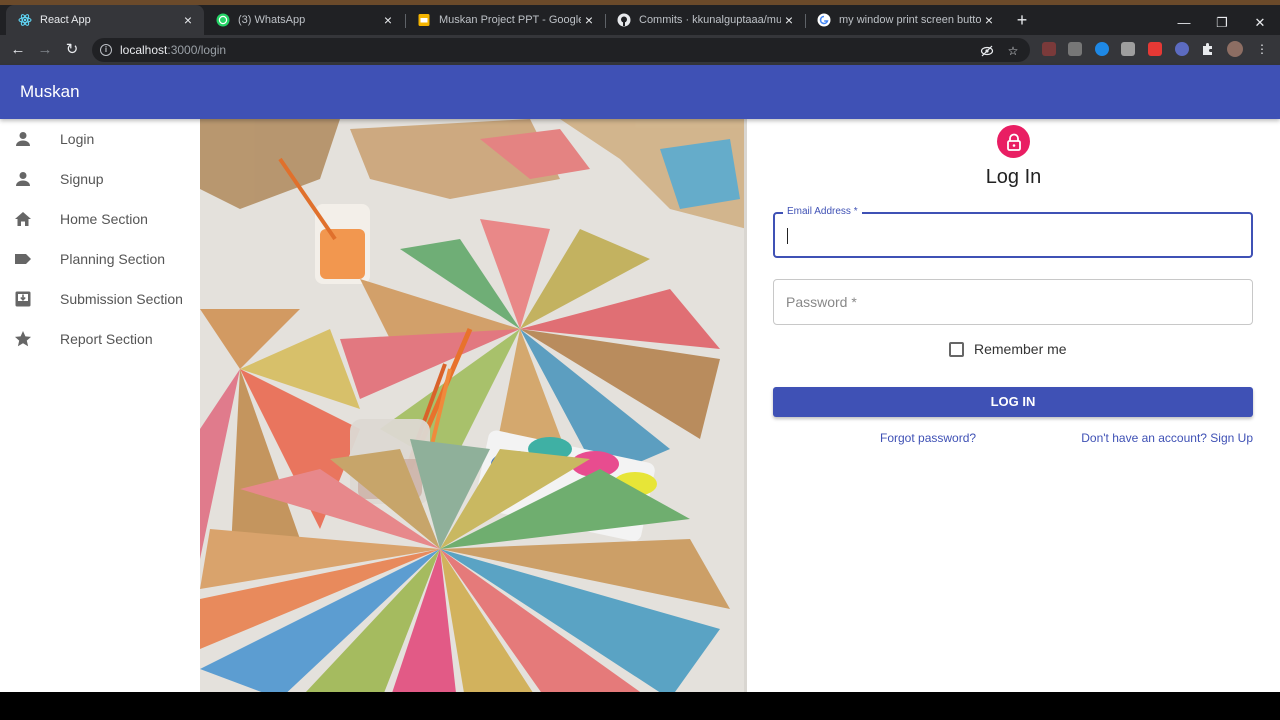  What do you see at coordinates (121, 299) in the screenshot?
I see `sidebar-item-label: Submission Section` at bounding box center [121, 299].